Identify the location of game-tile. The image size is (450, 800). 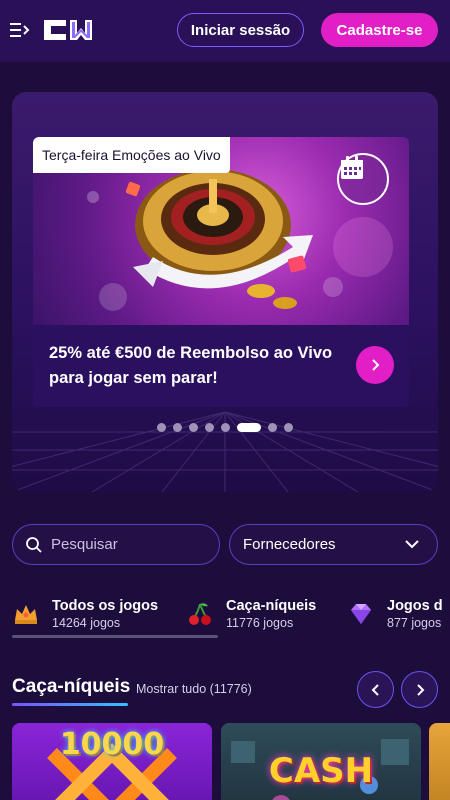
(439, 761).